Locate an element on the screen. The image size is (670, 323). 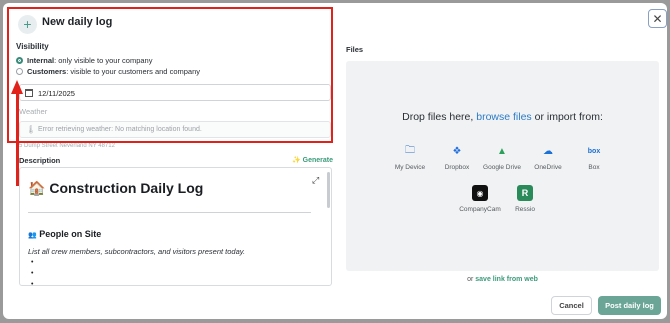
save-link-line: or save link from web is located at coordinates (502, 279).